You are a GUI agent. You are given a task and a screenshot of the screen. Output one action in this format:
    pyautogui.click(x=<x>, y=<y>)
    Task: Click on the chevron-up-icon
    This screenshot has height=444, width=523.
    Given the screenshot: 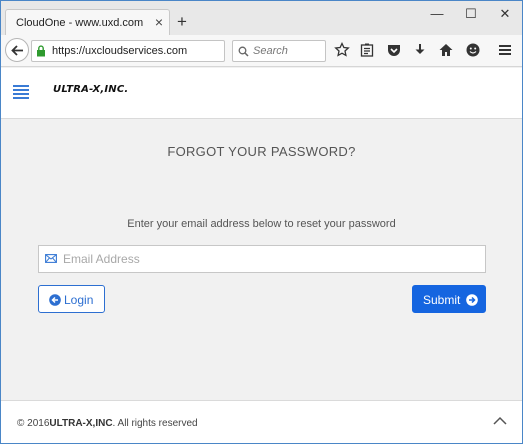 What is the action you would take?
    pyautogui.click(x=500, y=420)
    